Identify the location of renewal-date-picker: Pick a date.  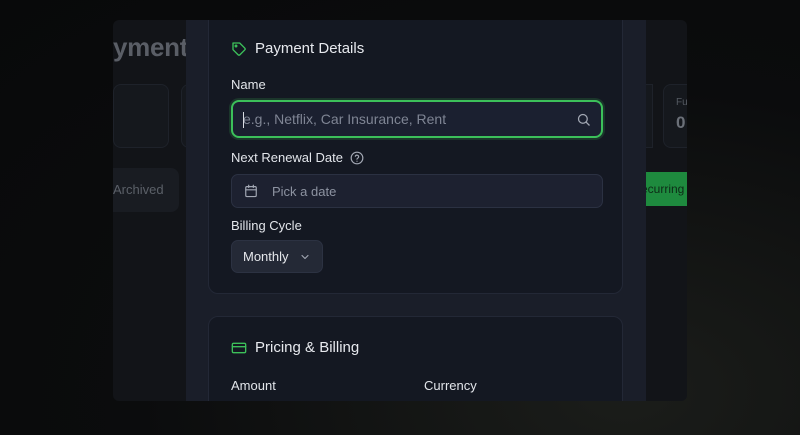
(417, 191).